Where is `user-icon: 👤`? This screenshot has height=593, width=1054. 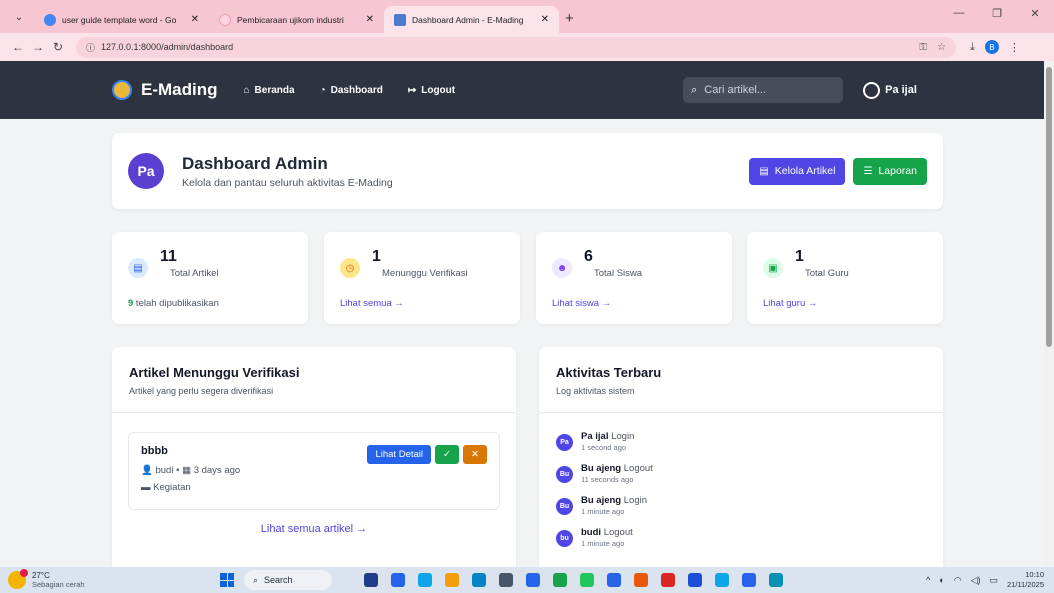 user-icon: 👤 is located at coordinates (147, 470).